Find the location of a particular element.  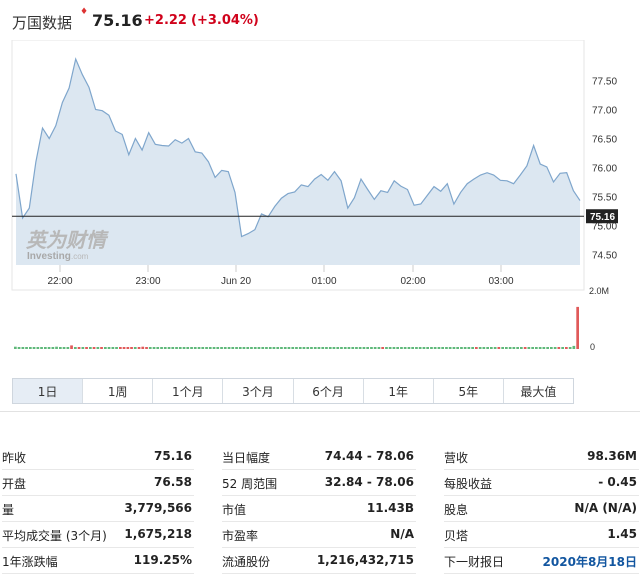

watermark-en: Investing is located at coordinates (49, 256).